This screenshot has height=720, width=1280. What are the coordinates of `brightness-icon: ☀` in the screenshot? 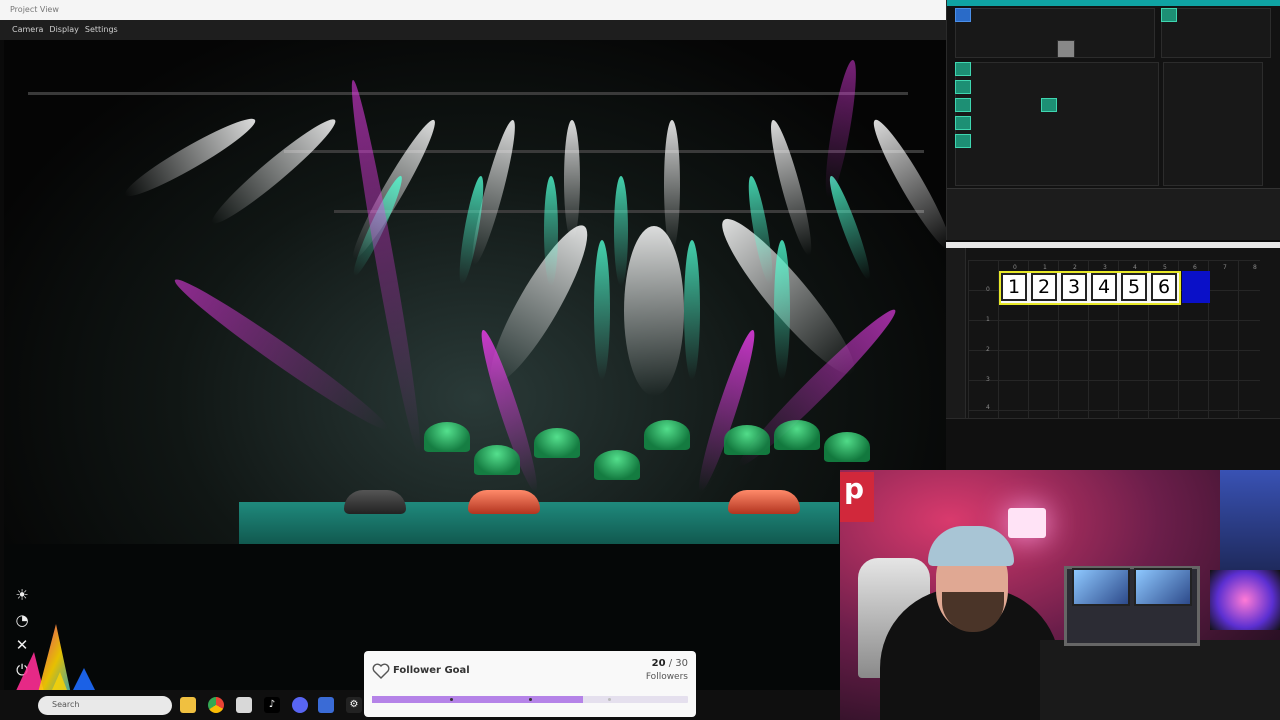 It's located at (22, 595).